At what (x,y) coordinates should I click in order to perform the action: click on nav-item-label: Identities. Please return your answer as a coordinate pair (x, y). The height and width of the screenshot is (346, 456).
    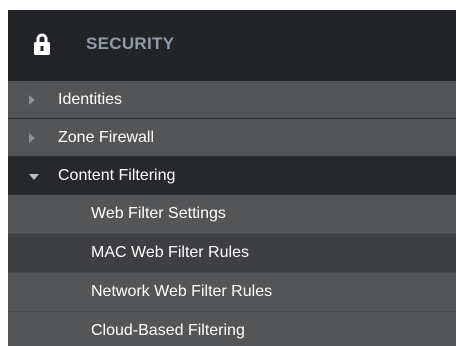
    Looking at the image, I should click on (90, 99).